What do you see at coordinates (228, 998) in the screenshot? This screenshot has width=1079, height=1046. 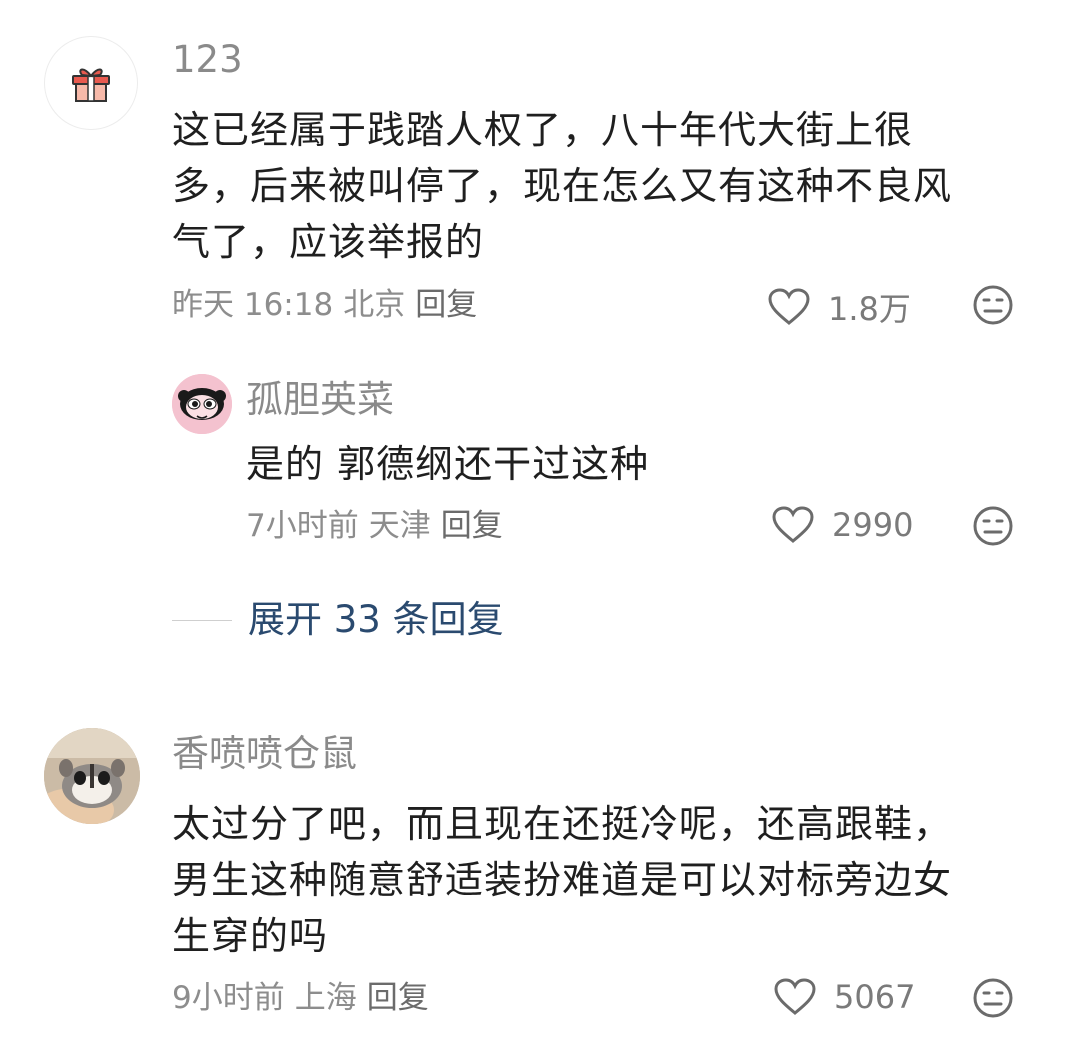 I see `timestamp: 9小时前` at bounding box center [228, 998].